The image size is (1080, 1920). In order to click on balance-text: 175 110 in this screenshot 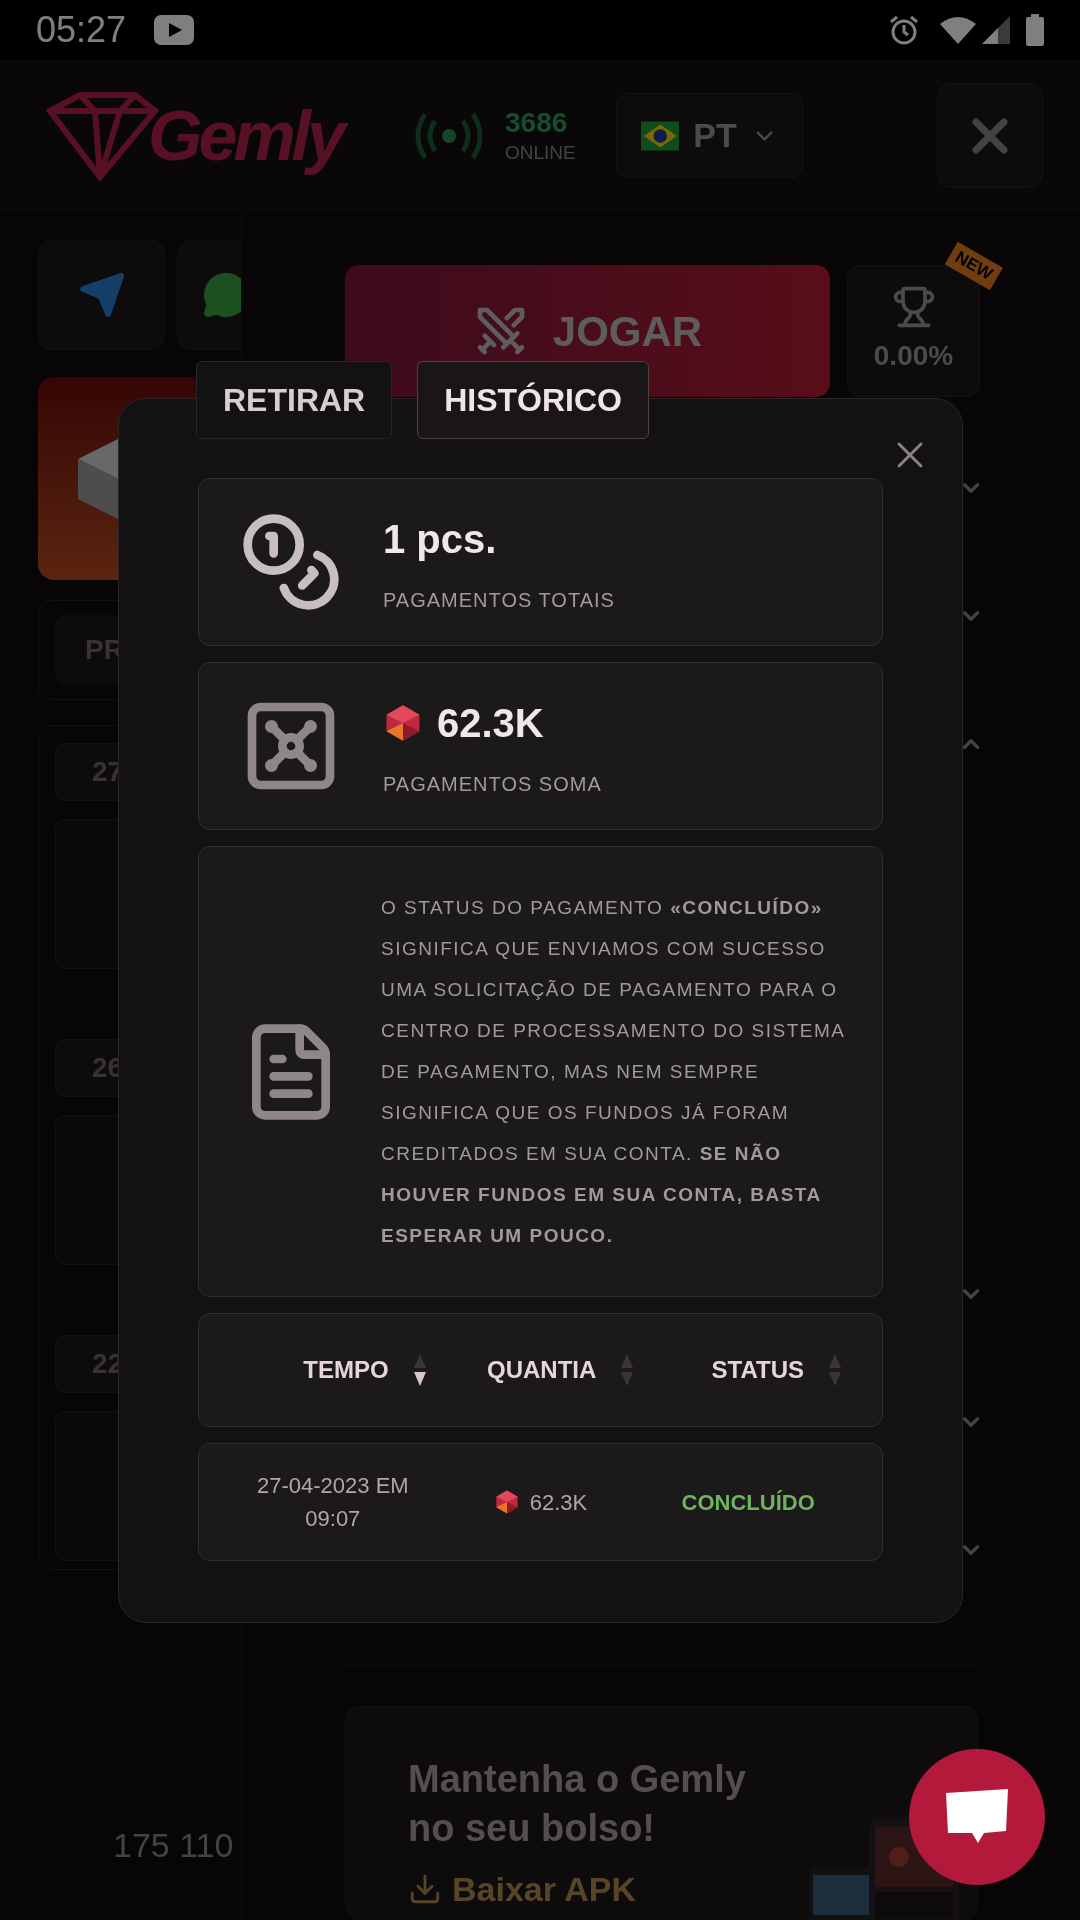, I will do `click(173, 1845)`.